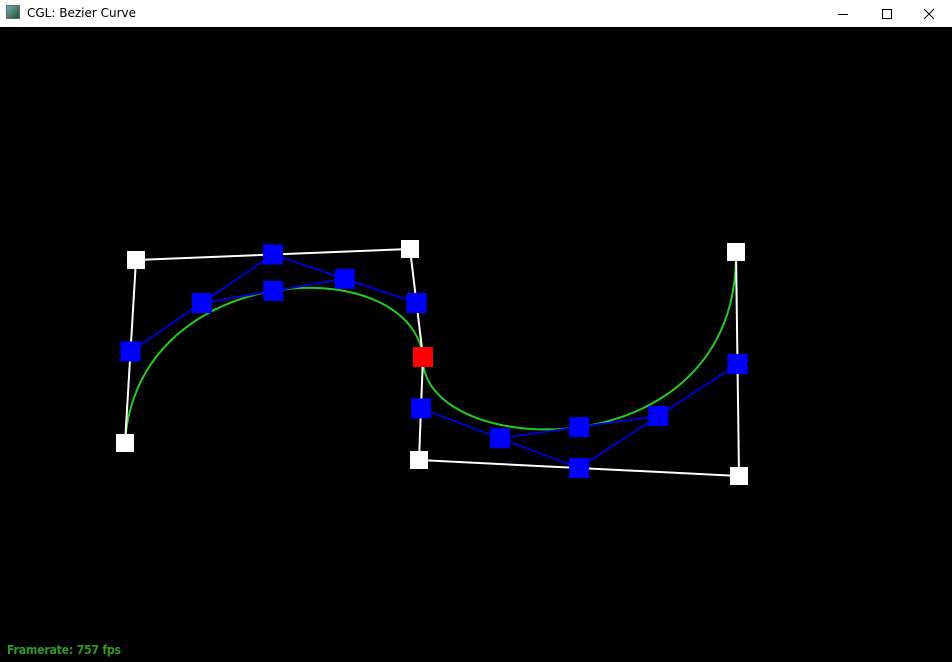 The height and width of the screenshot is (662, 952). Describe the element at coordinates (423, 357) in the screenshot. I see `evaluated-point` at that location.